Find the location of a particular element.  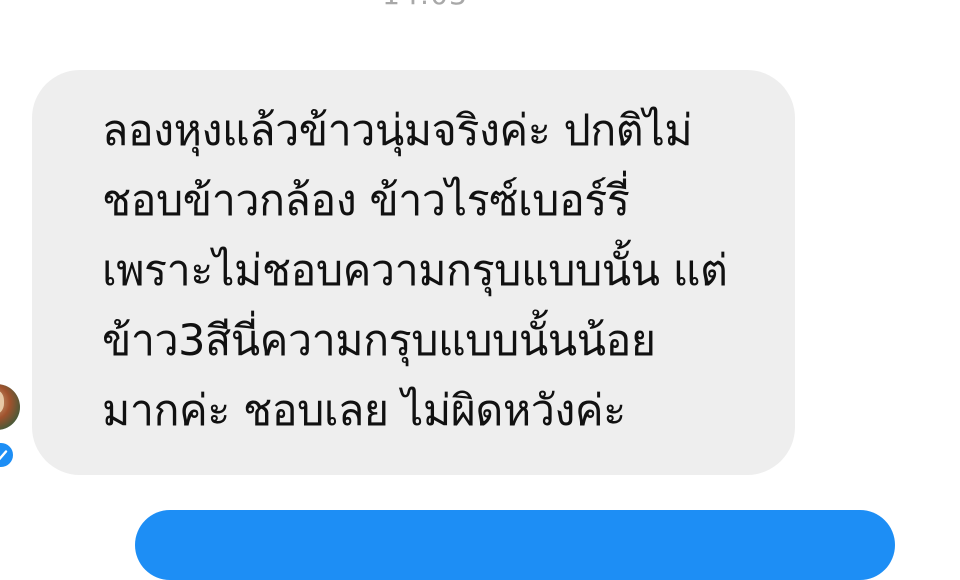

check-icon is located at coordinates (4, 455).